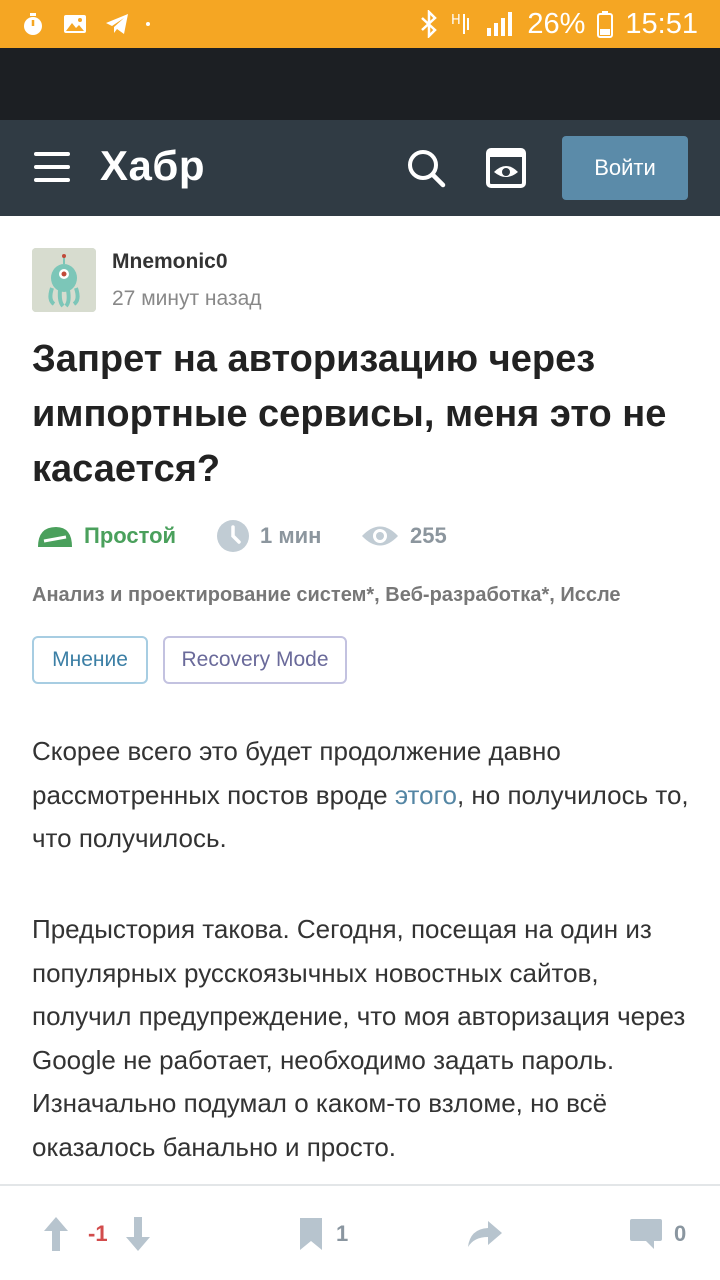  I want to click on status-bar: H 26% 15:51, so click(360, 24).